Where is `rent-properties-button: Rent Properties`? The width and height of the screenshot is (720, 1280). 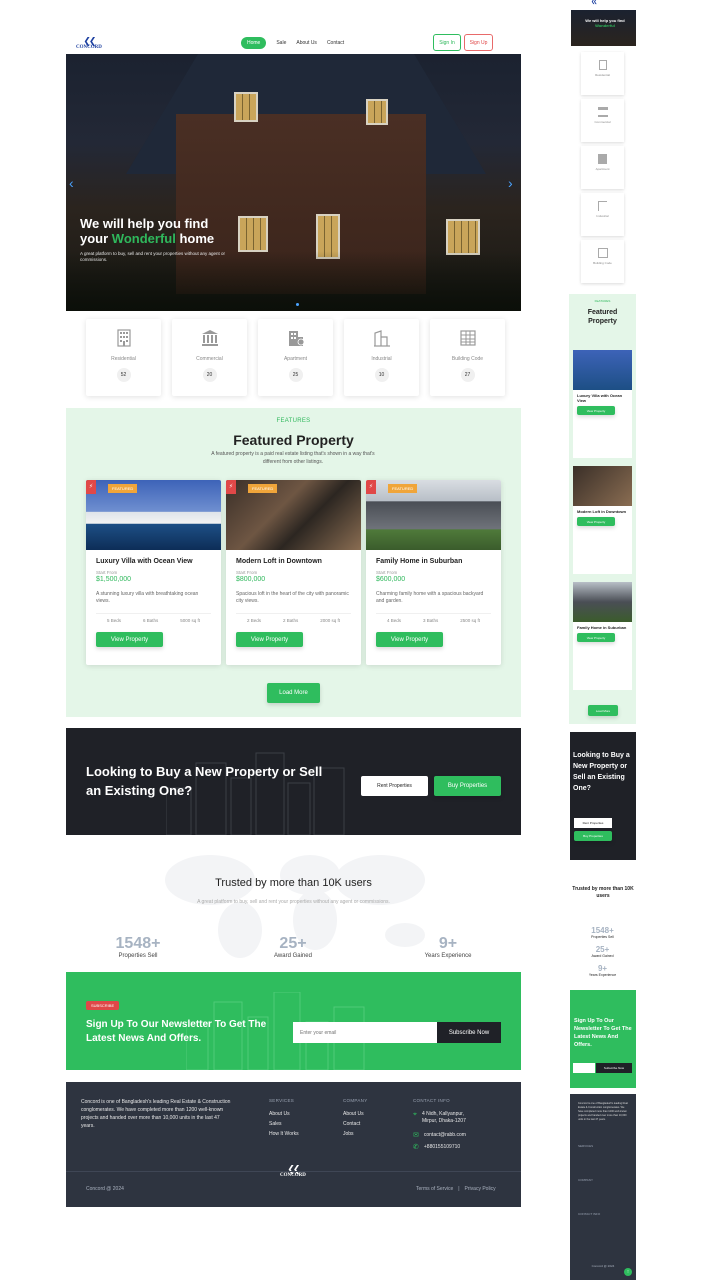 rent-properties-button: Rent Properties is located at coordinates (394, 786).